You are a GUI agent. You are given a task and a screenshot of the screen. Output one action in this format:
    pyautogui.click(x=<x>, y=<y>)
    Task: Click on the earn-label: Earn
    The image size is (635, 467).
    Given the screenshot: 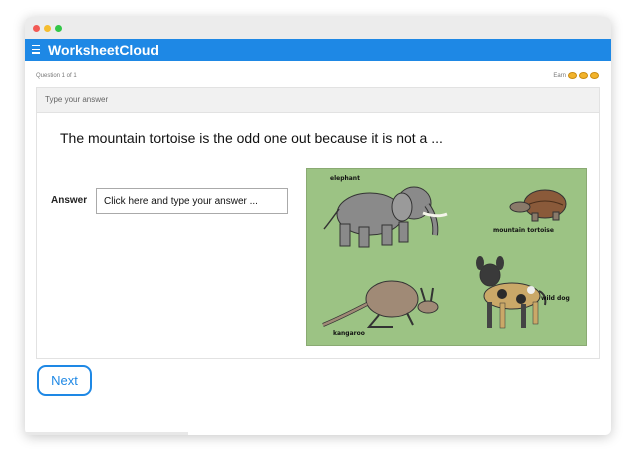 What is the action you would take?
    pyautogui.click(x=559, y=75)
    